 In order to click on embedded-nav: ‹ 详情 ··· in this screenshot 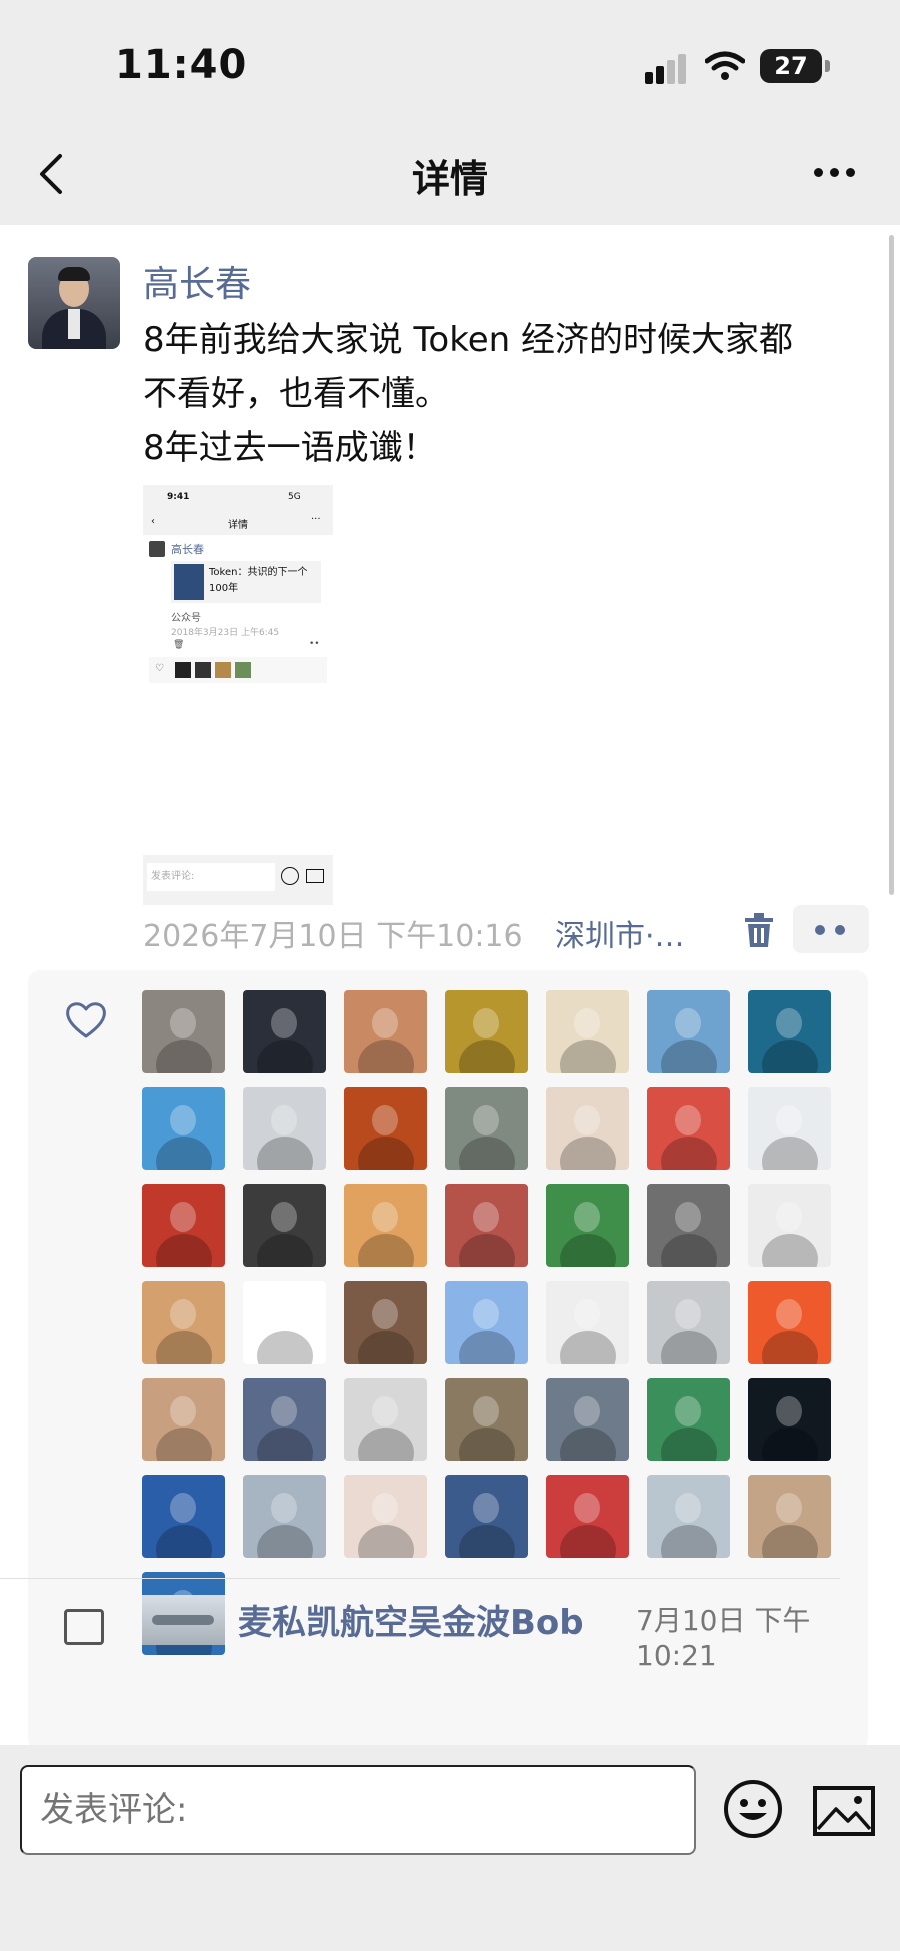, I will do `click(238, 523)`.